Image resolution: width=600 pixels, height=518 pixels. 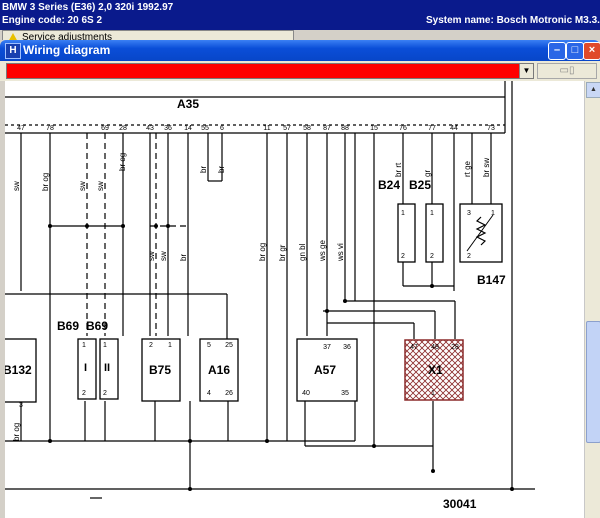 I want to click on pin-number: 26, so click(x=229, y=393).